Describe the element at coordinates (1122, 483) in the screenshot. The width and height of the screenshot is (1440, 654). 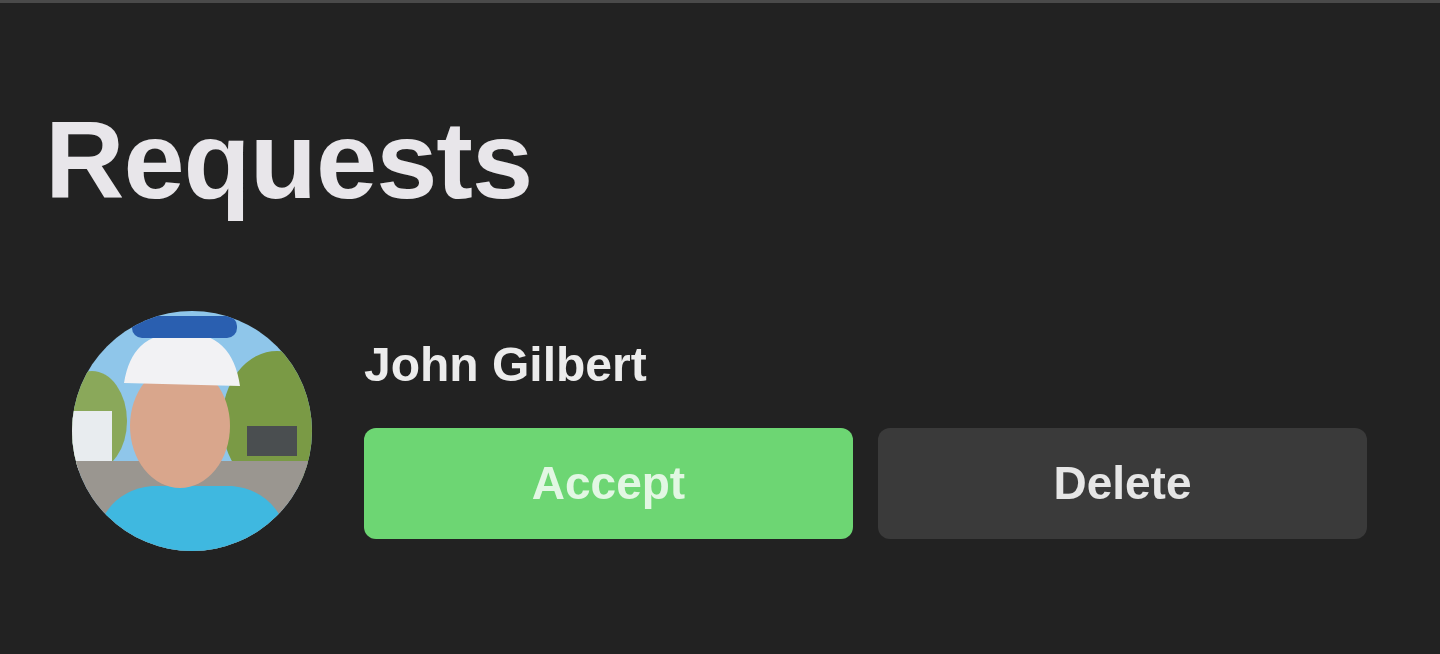
I see `delete-button: Delete` at that location.